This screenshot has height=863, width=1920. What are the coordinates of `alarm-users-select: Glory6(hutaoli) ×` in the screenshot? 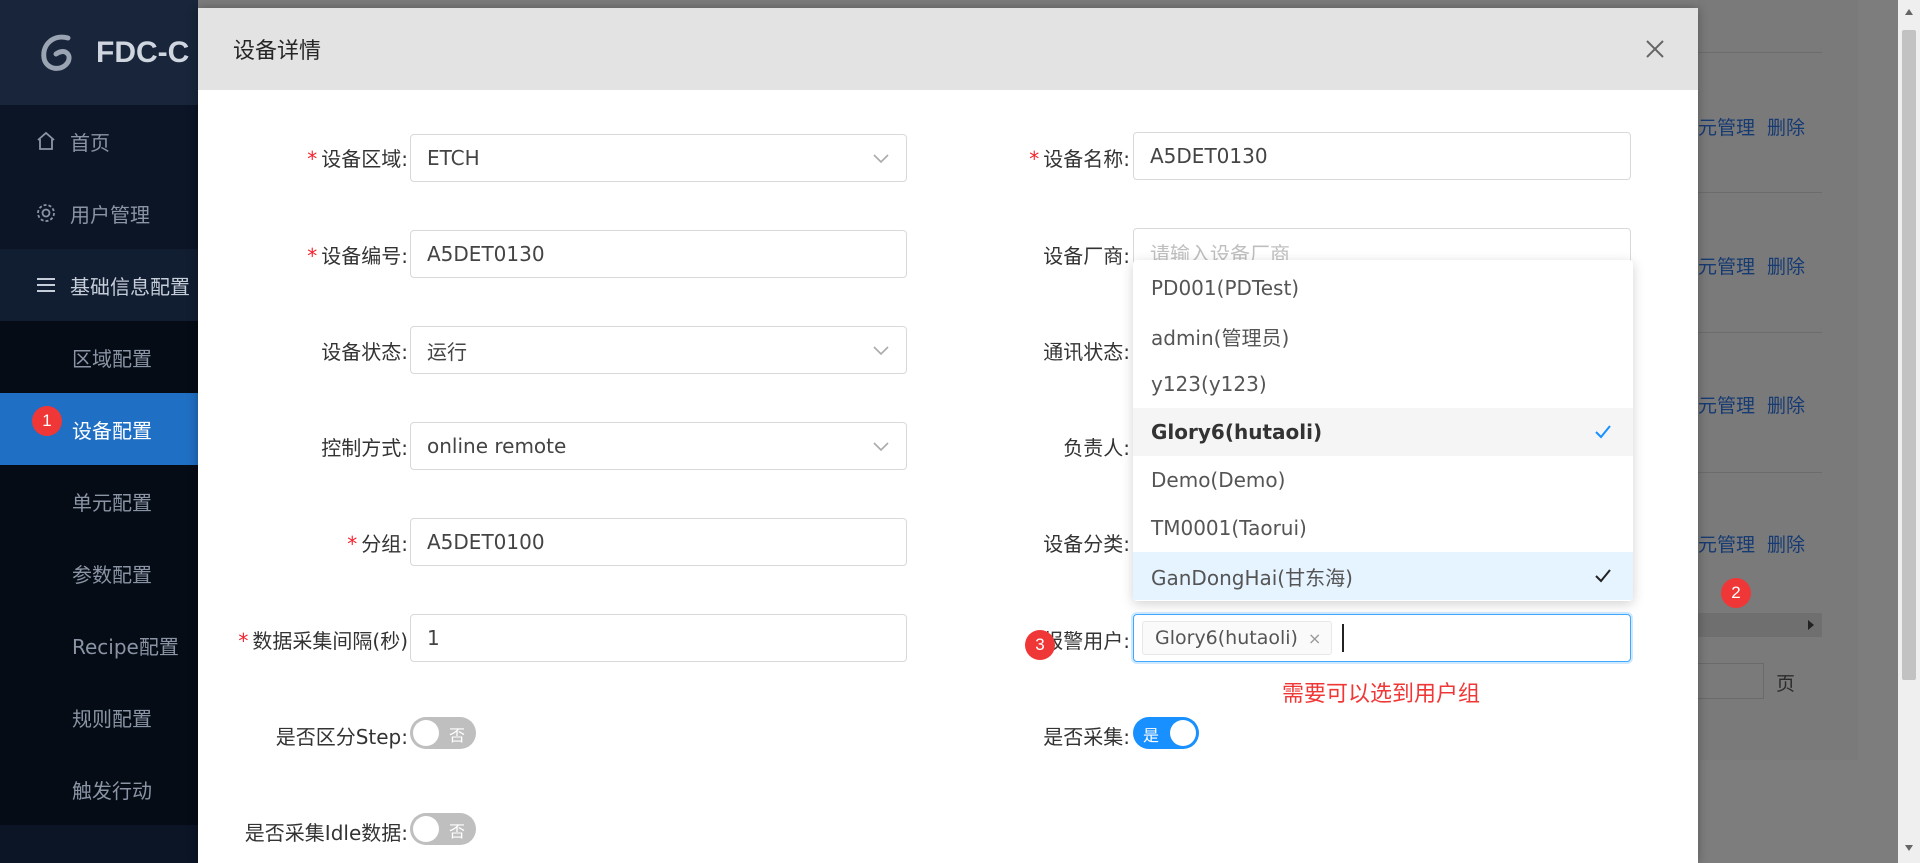 It's located at (1382, 638).